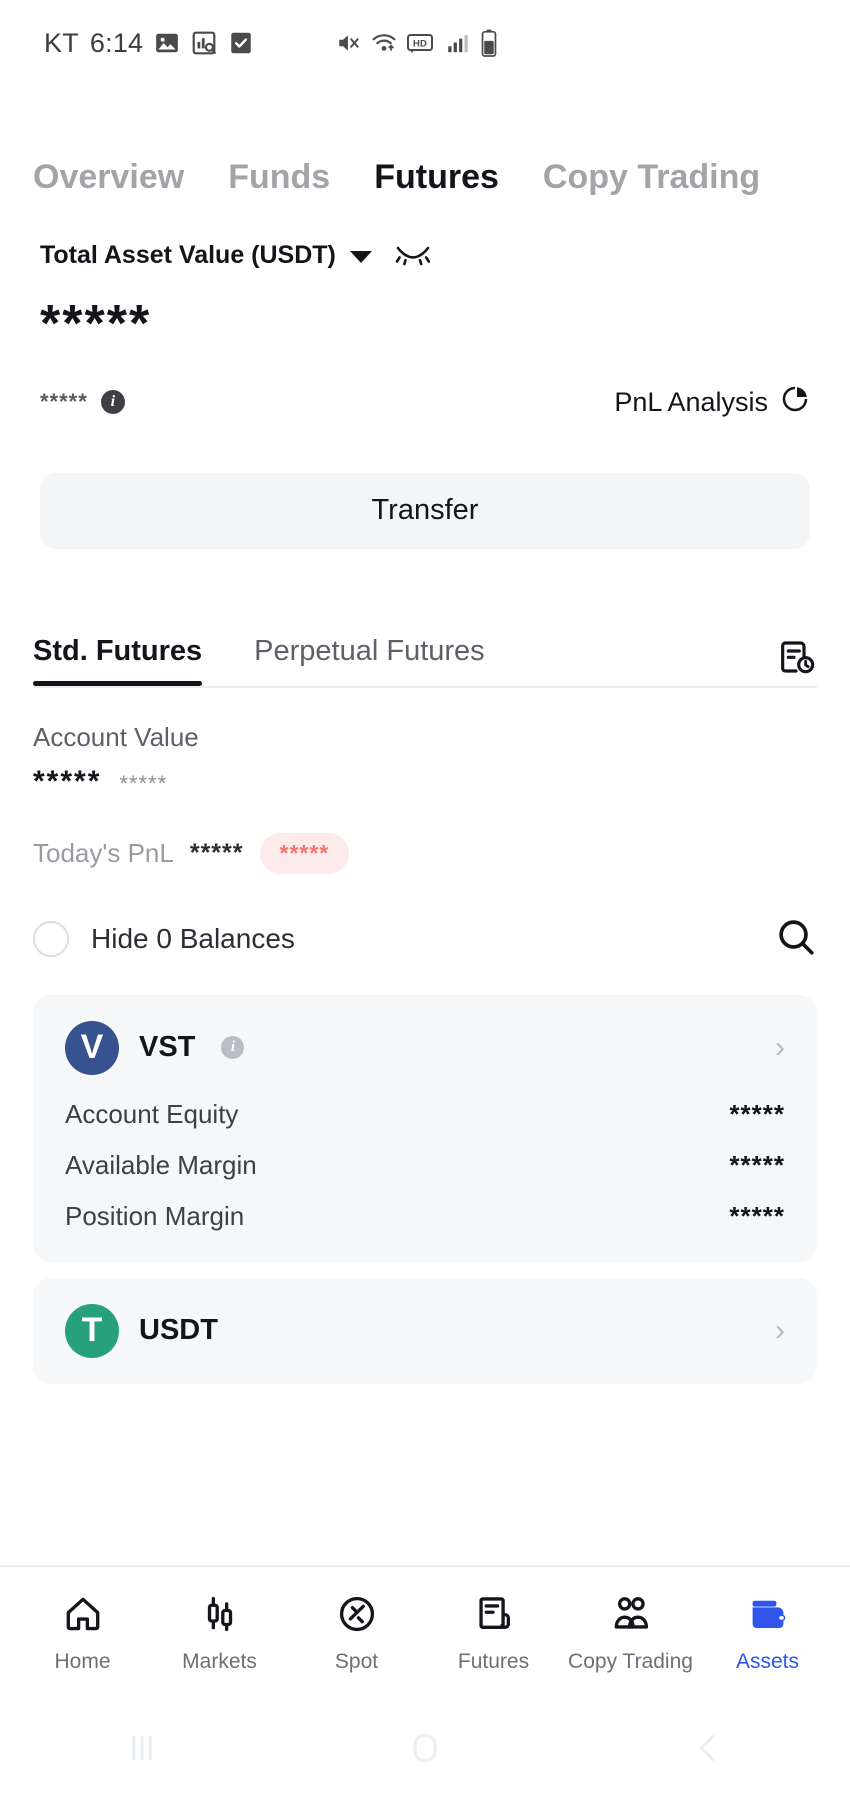 This screenshot has width=850, height=1795. What do you see at coordinates (193, 939) in the screenshot?
I see `hide-zero-balances-label: Hide 0 Balances` at bounding box center [193, 939].